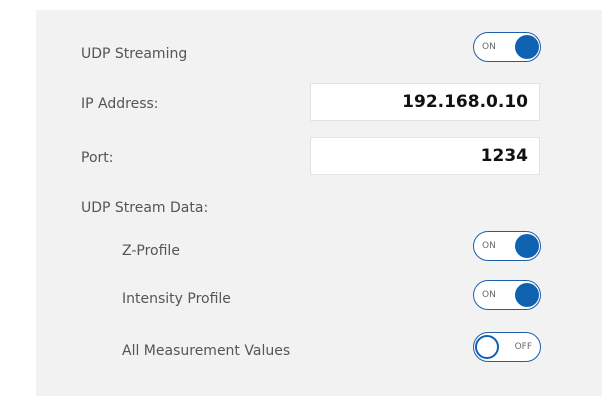  I want to click on z-profile-toggle: ON, so click(507, 246).